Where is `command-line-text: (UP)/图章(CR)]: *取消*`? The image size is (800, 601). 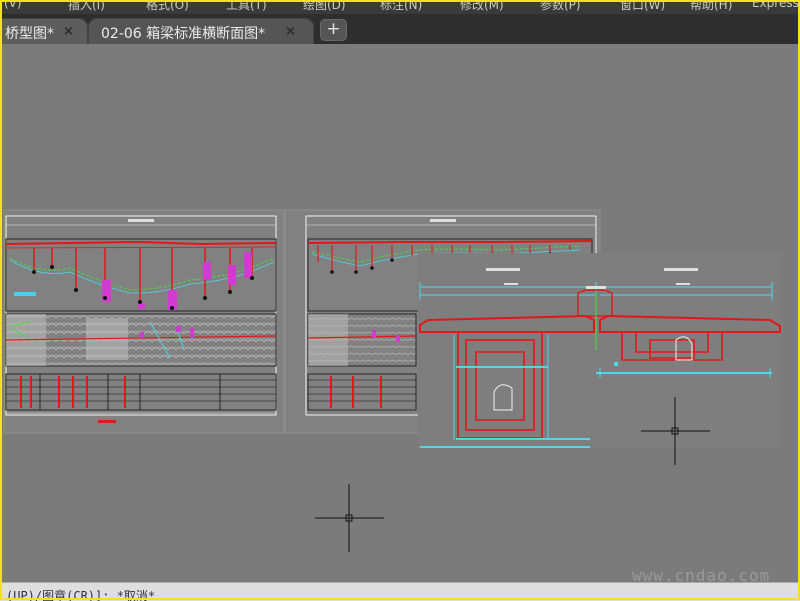
command-line-text: (UP)/图章(CR)]: *取消* is located at coordinates (81, 595).